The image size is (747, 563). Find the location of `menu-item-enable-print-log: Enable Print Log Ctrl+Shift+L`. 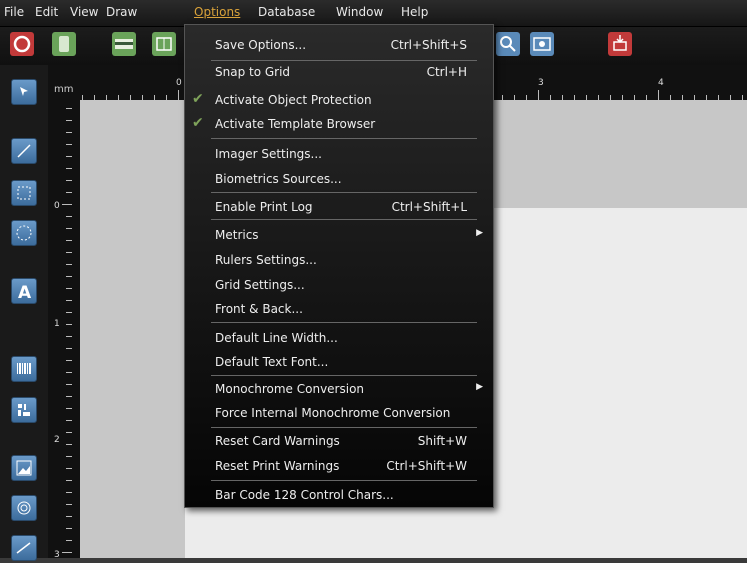

menu-item-enable-print-log: Enable Print Log Ctrl+Shift+L is located at coordinates (339, 207).